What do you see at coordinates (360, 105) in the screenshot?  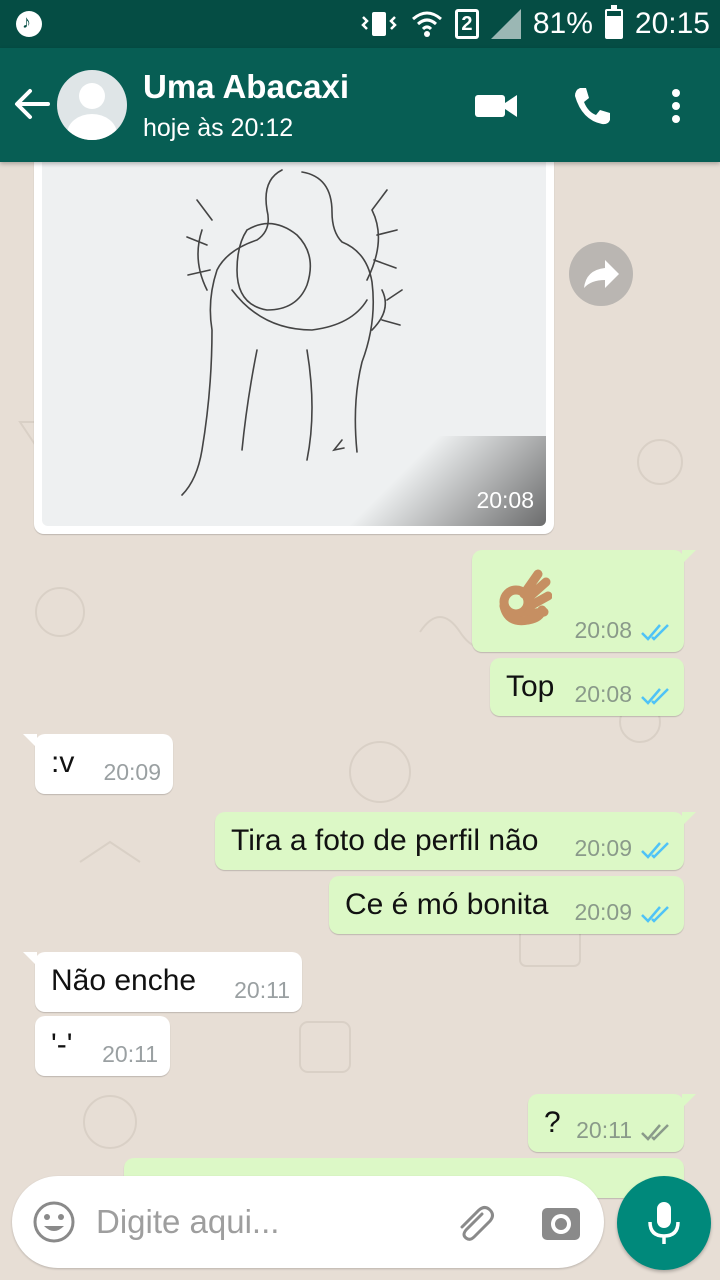 I see `chat-header: Uma Abacaxi hoje às 20:12` at bounding box center [360, 105].